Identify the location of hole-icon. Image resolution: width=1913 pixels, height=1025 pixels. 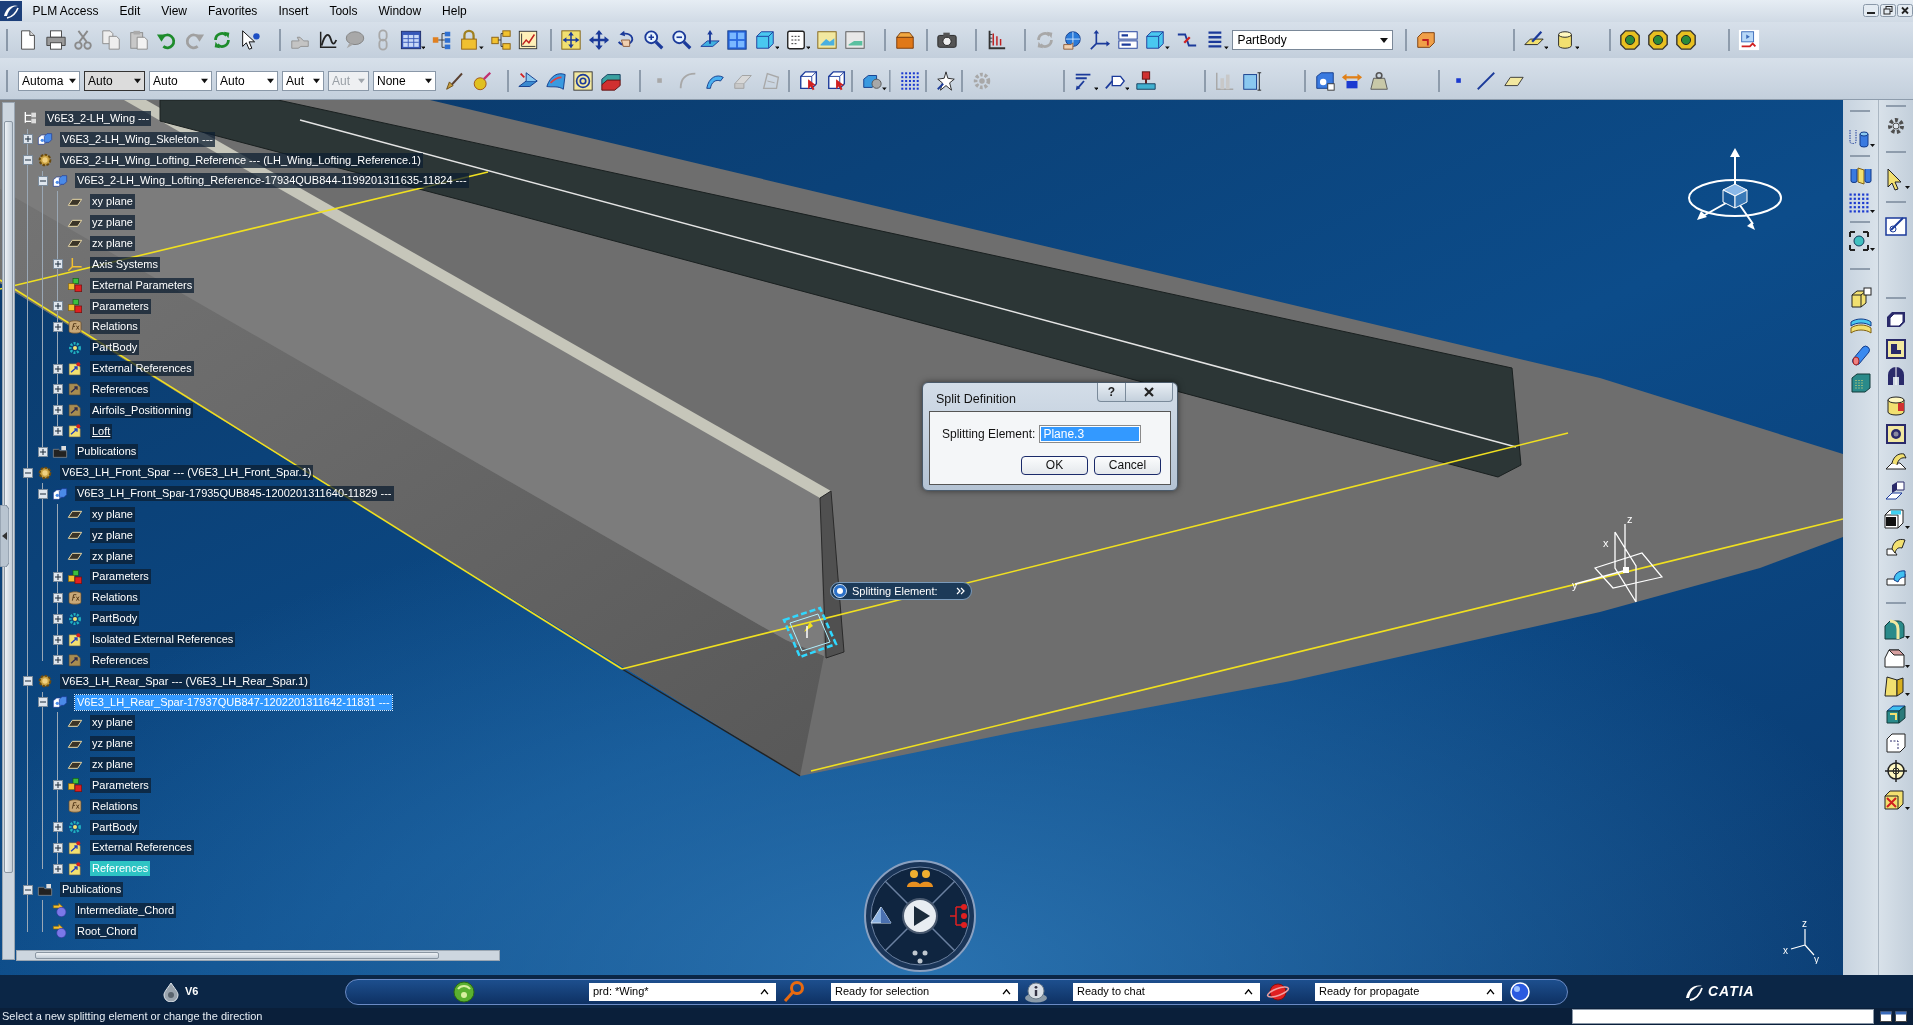
(1896, 433).